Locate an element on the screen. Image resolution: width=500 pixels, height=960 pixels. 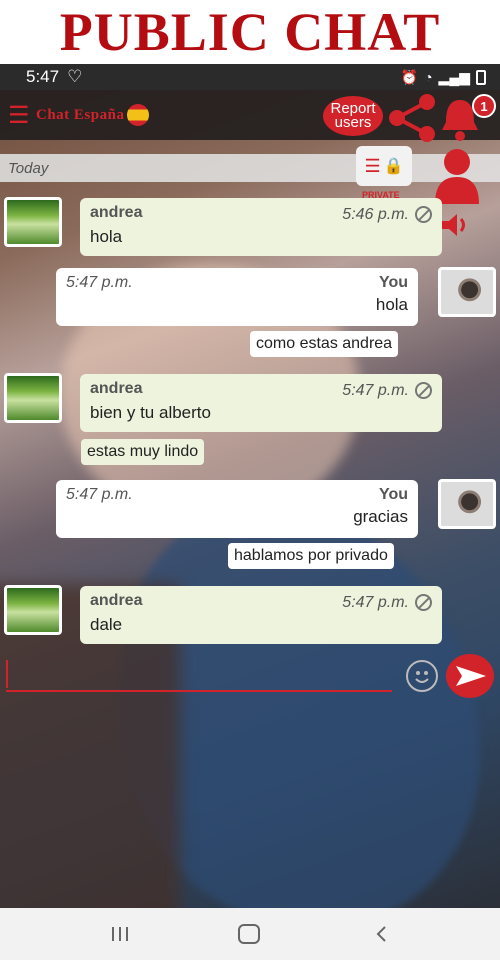
message-bubble-outgoing: 5:47 p.m. You gracias is located at coordinates (237, 509).